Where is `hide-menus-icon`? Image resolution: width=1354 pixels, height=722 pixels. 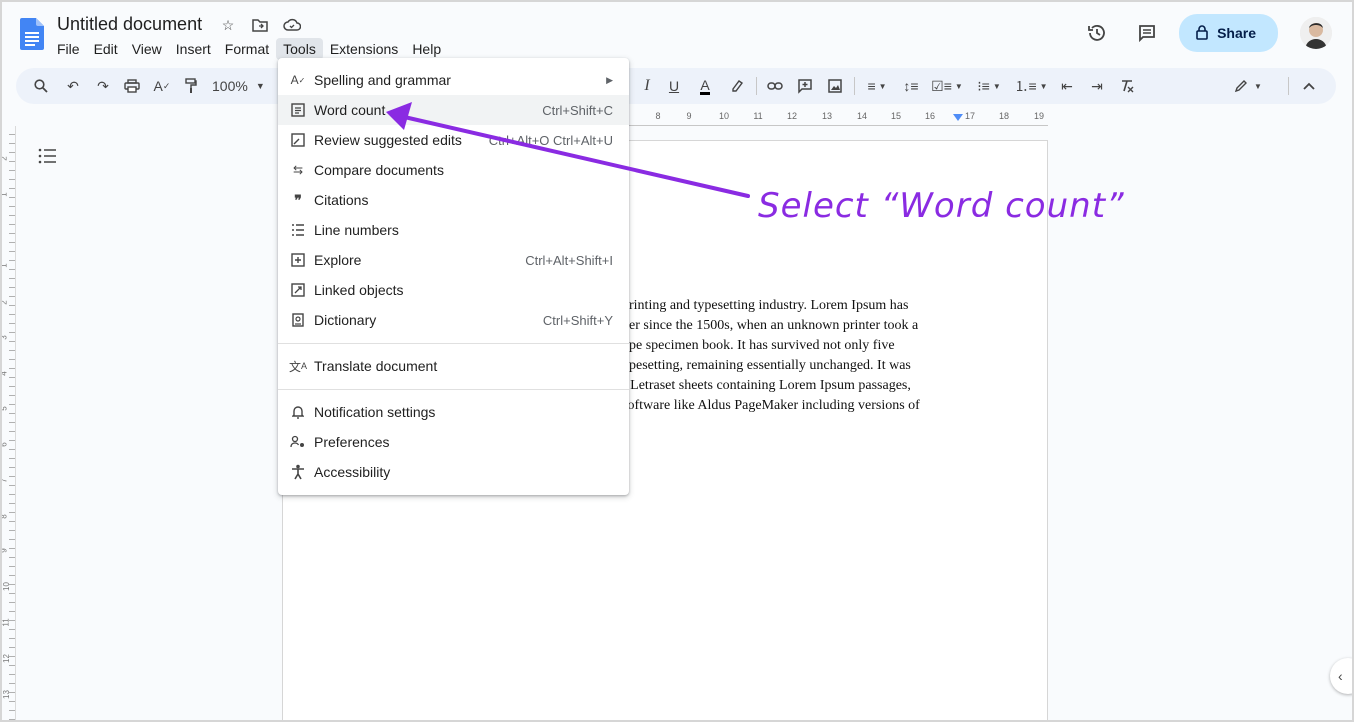 hide-menus-icon is located at coordinates (1309, 86).